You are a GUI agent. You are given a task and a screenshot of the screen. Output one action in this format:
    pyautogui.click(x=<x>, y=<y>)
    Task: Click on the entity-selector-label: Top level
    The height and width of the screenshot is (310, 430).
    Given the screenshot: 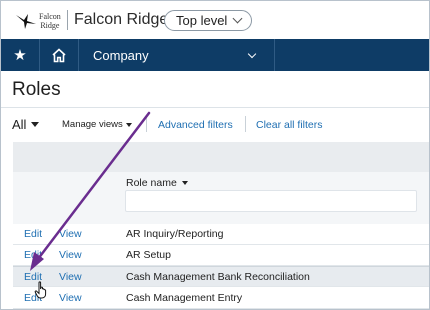 What is the action you would take?
    pyautogui.click(x=202, y=20)
    